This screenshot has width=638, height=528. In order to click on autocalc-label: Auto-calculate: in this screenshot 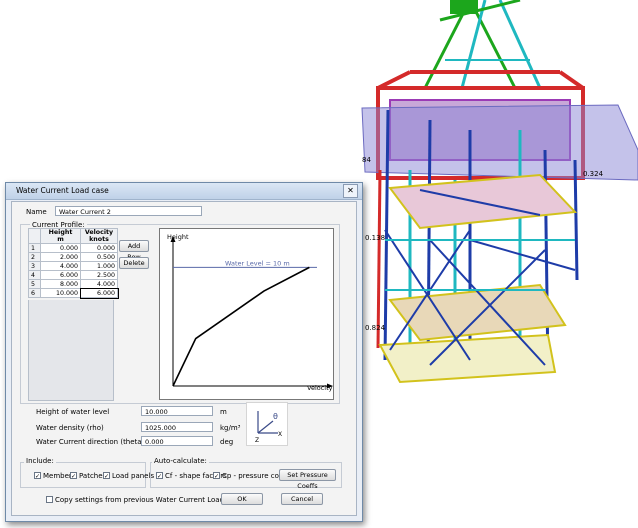, I will do `click(180, 461)`.